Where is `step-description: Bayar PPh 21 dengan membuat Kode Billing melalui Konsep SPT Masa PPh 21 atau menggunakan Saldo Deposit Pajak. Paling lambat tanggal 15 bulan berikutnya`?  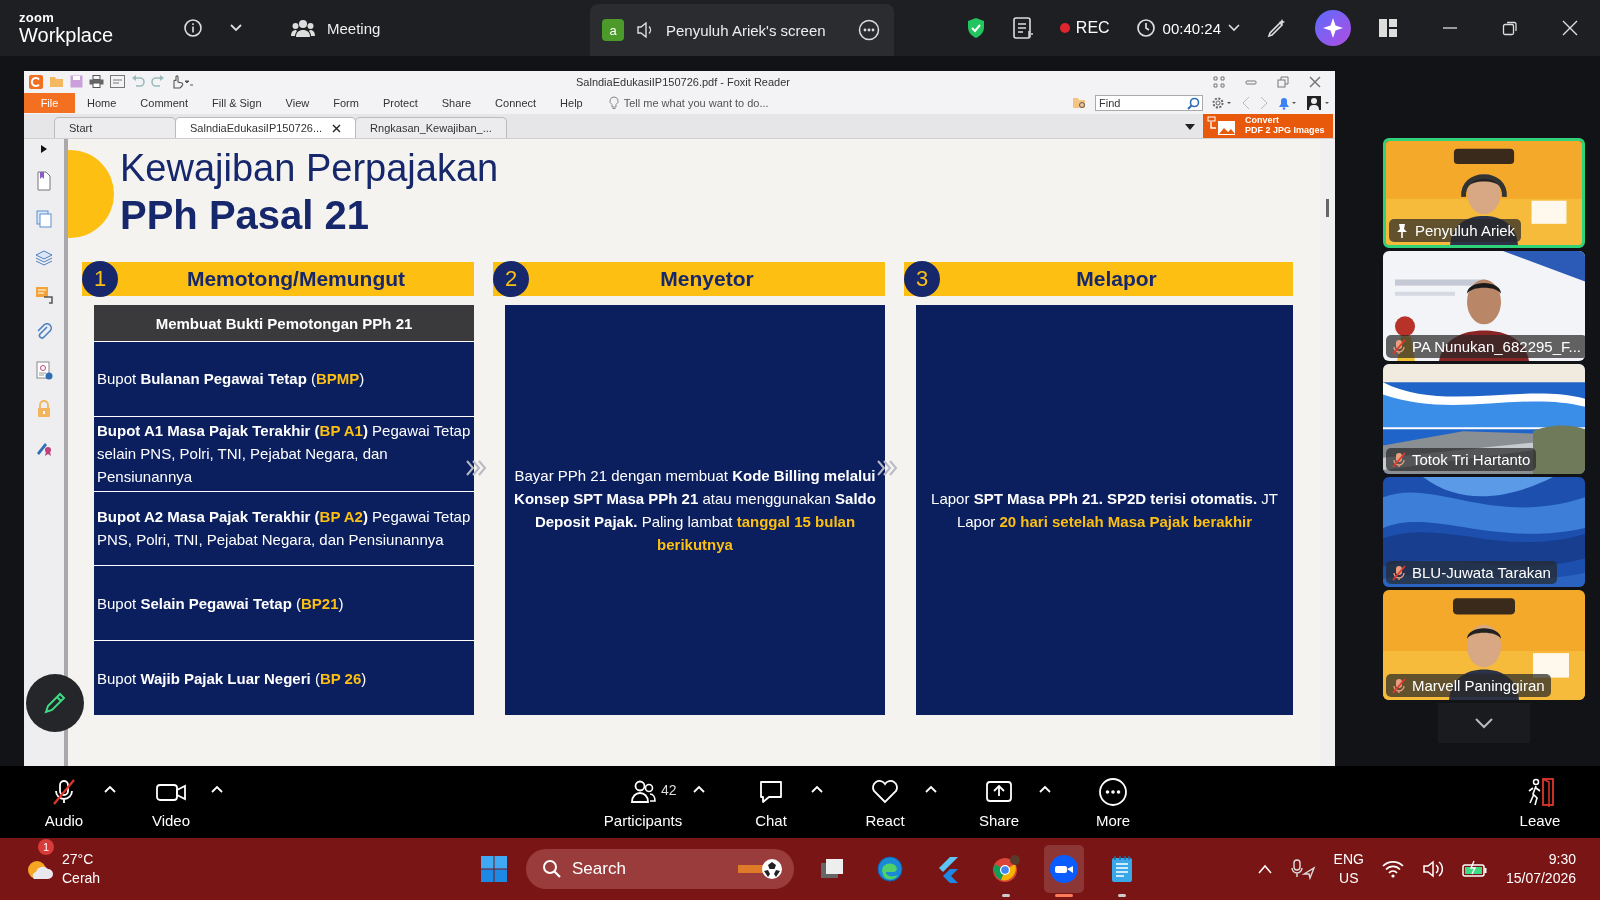
step-description: Bayar PPh 21 dengan membuat Kode Billing melalui Konsep SPT Masa PPh 21 atau menggunakan Saldo Deposit Pajak. Paling lambat tanggal 15 bulan berikutnya is located at coordinates (695, 510).